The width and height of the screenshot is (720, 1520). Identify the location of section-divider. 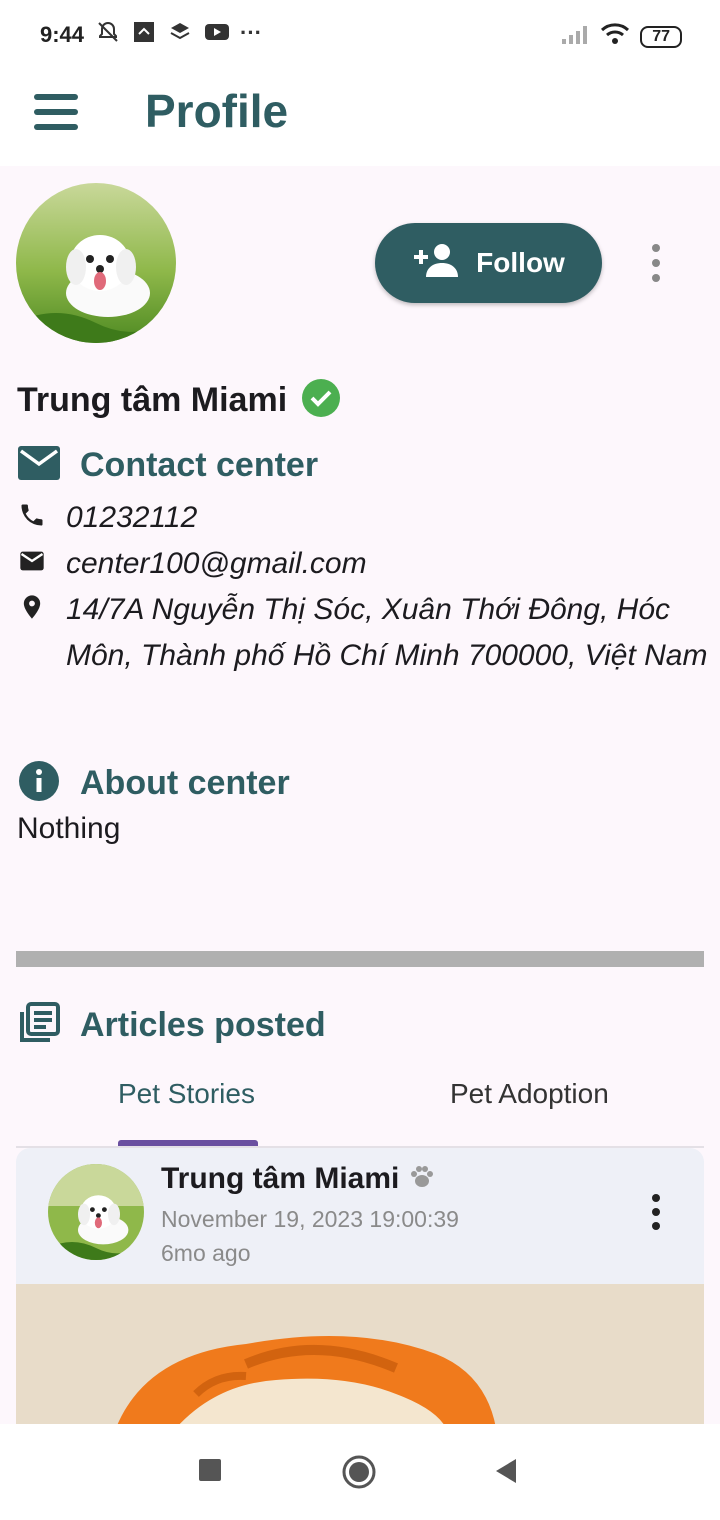
(360, 959).